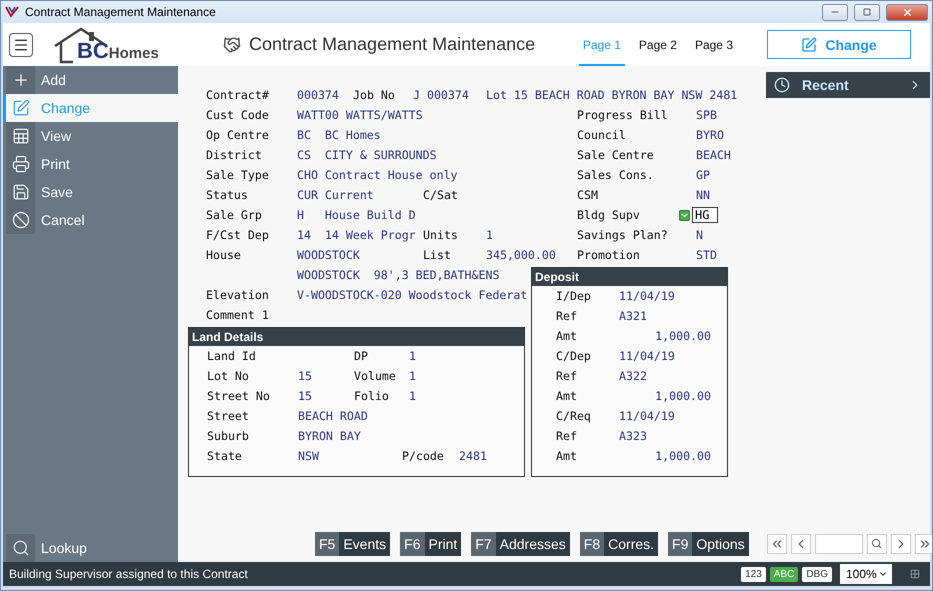 This screenshot has height=591, width=933. I want to click on field-label: Status, so click(227, 195).